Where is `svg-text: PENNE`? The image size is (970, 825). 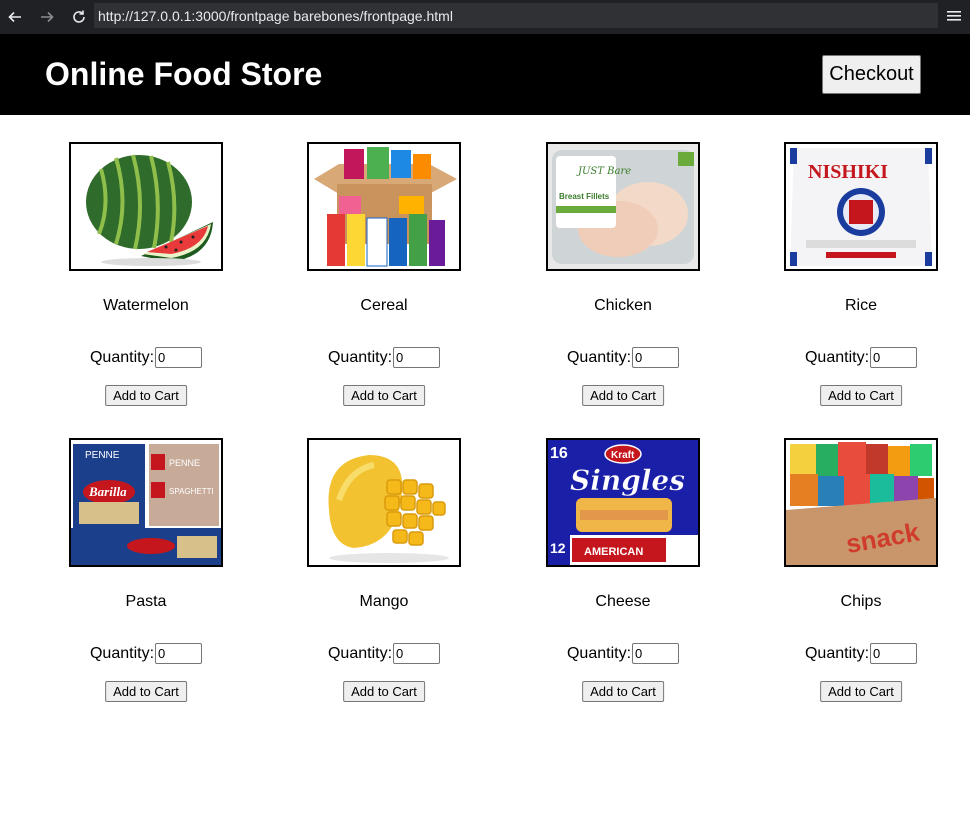 svg-text: PENNE is located at coordinates (102, 455).